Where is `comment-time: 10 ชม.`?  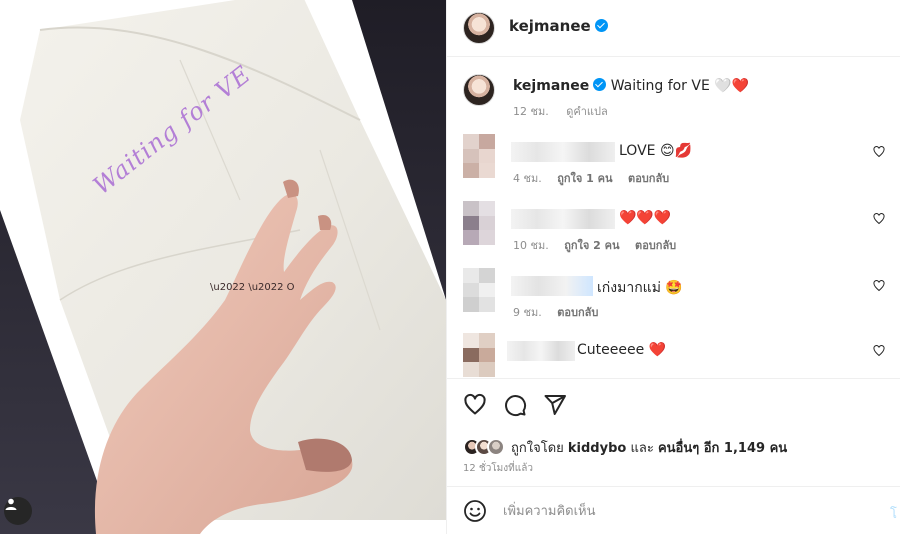
comment-time: 10 ชม. is located at coordinates (531, 245).